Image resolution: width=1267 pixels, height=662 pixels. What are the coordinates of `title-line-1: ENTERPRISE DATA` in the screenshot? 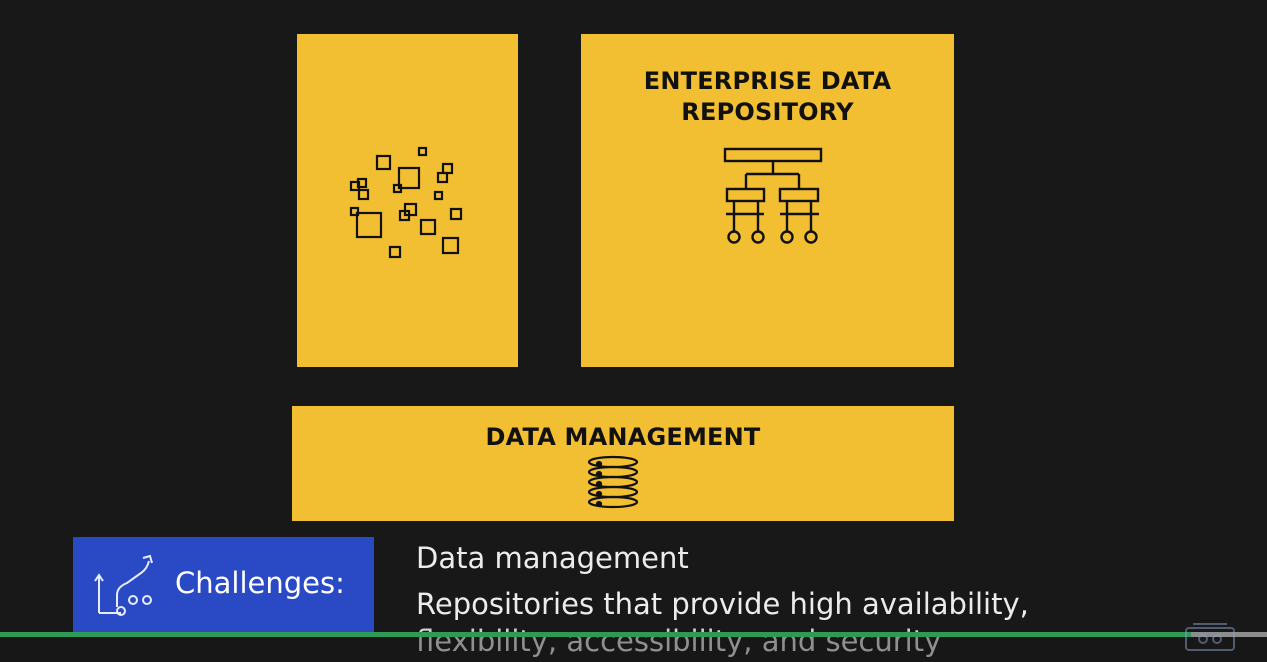 It's located at (767, 81).